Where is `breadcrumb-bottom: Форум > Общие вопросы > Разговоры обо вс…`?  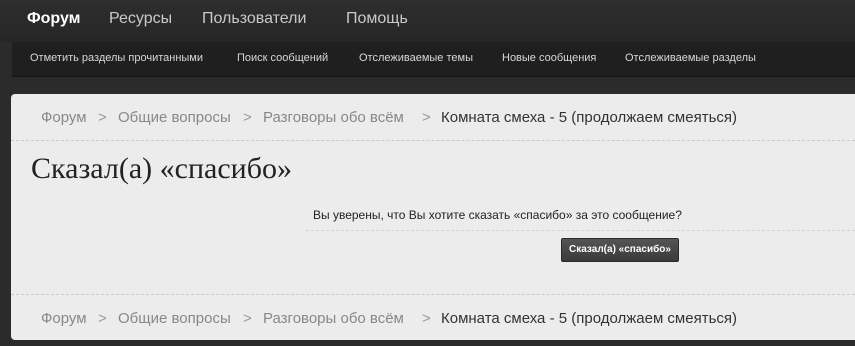 breadcrumb-bottom: Форум > Общие вопросы > Разговоры обо вс… is located at coordinates (433, 317).